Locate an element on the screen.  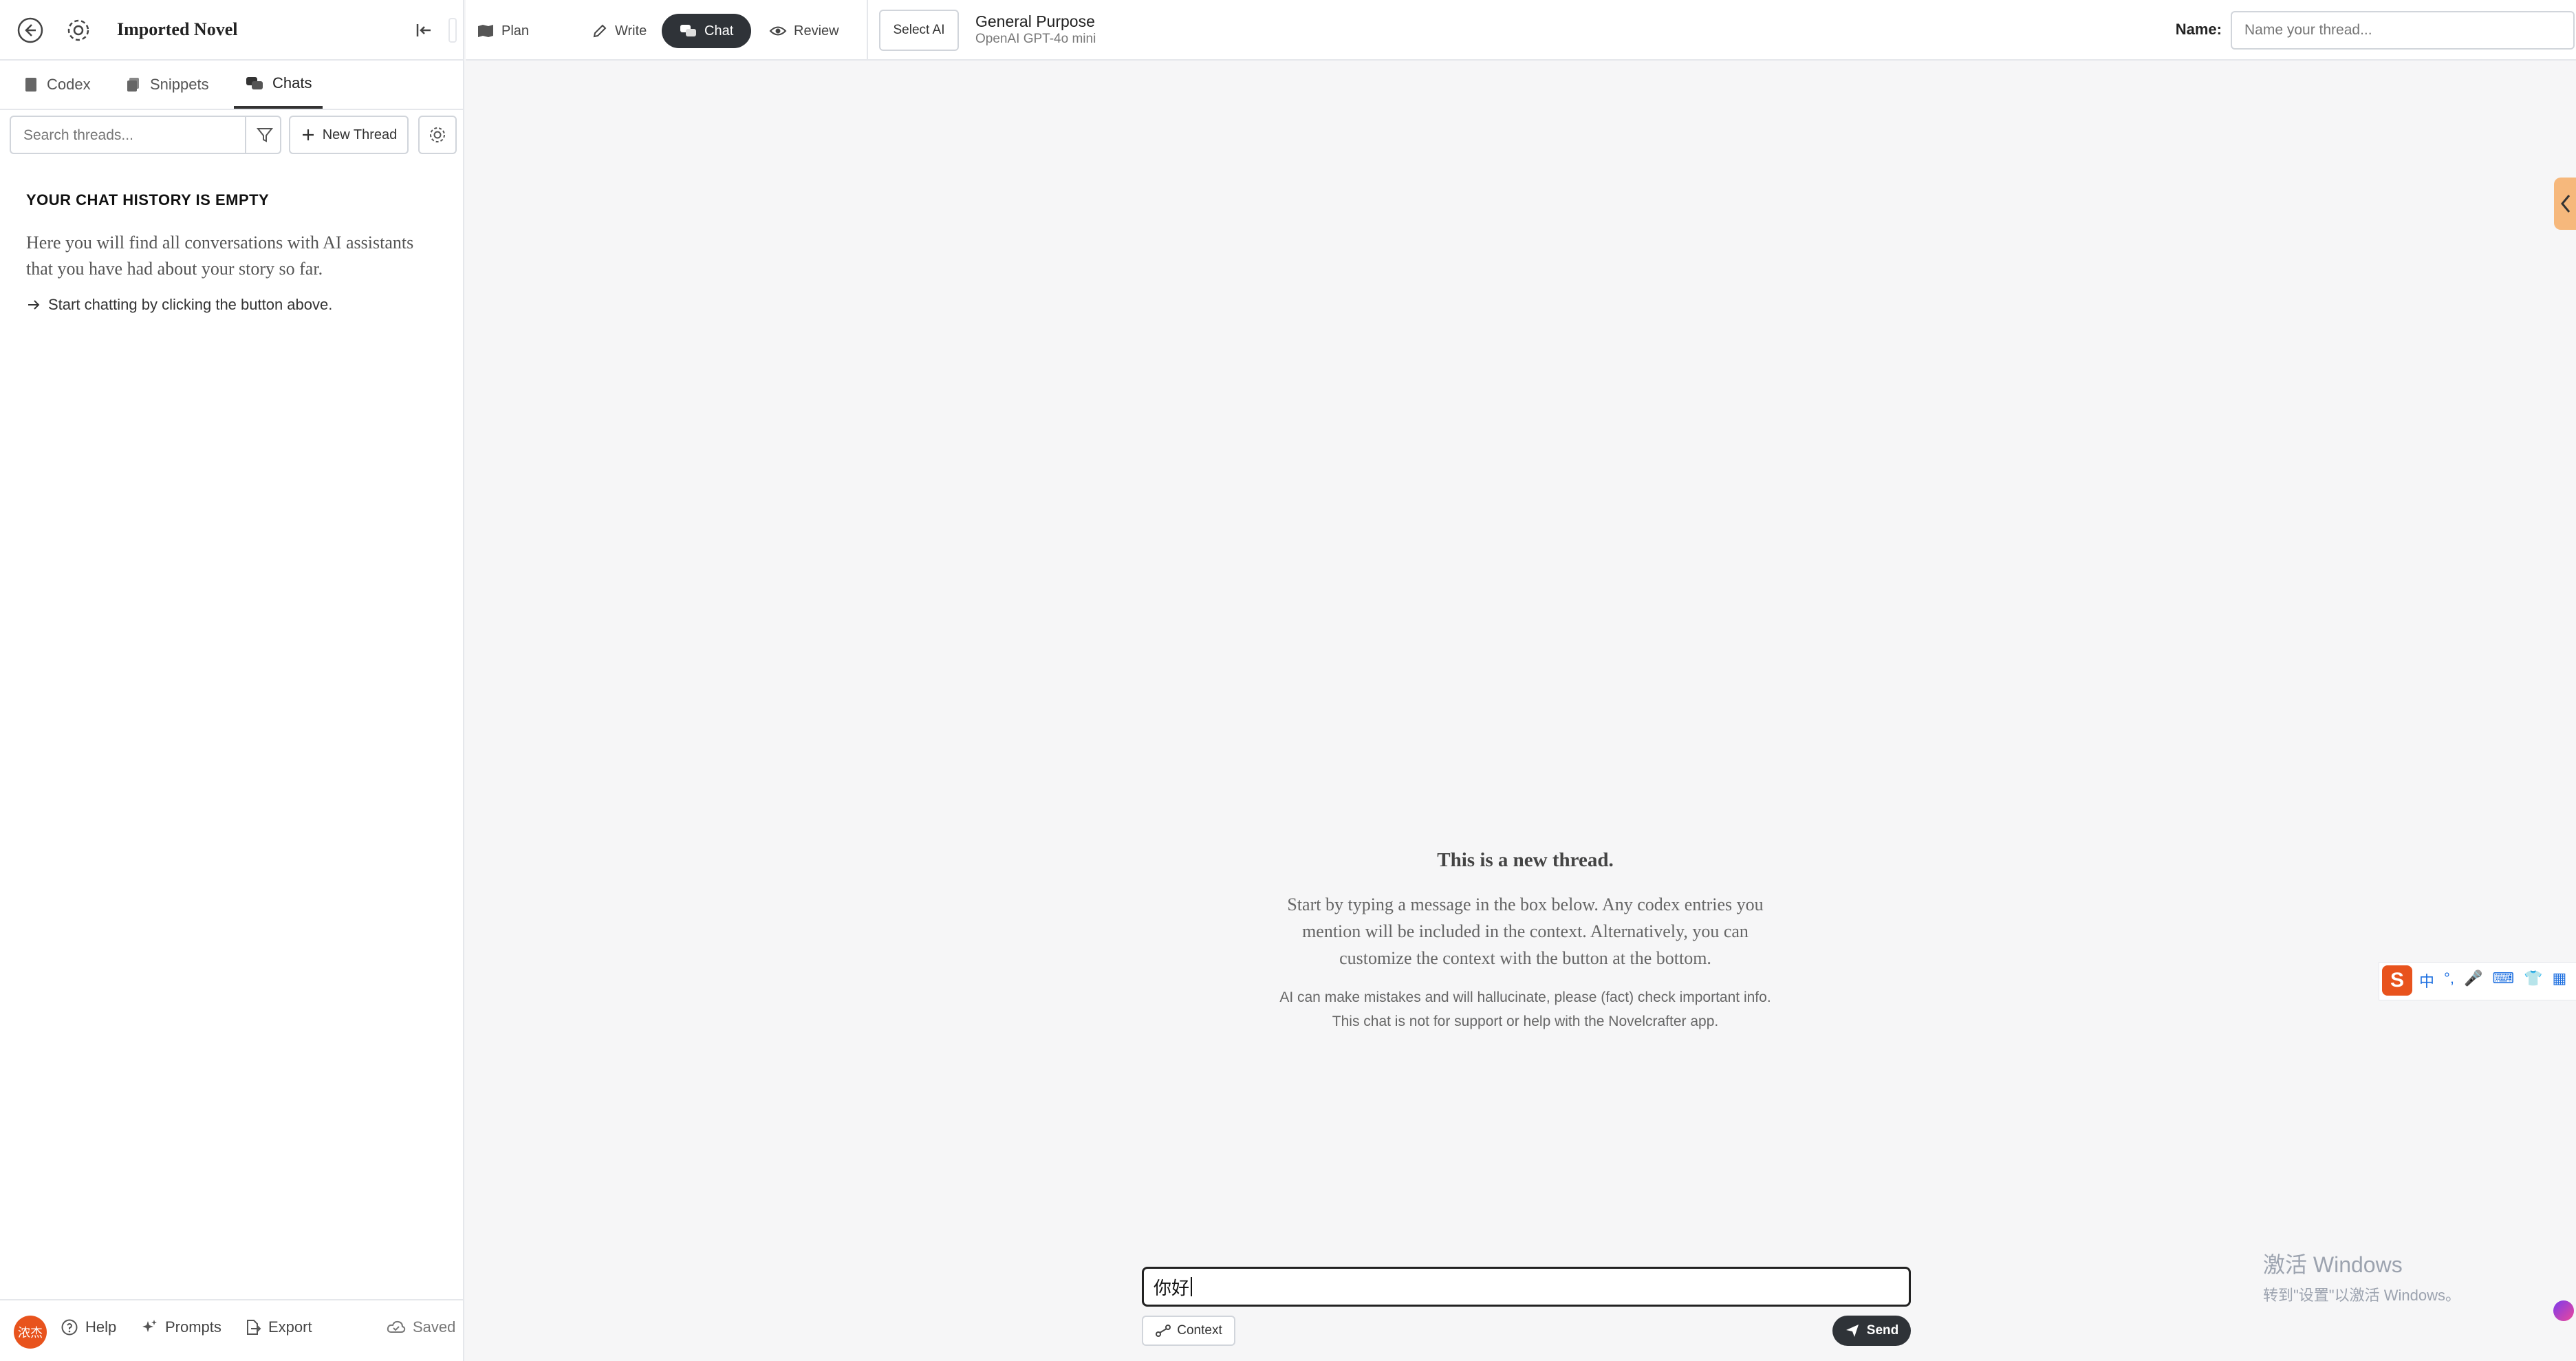
tab-snippets: Snippets is located at coordinates (167, 85).